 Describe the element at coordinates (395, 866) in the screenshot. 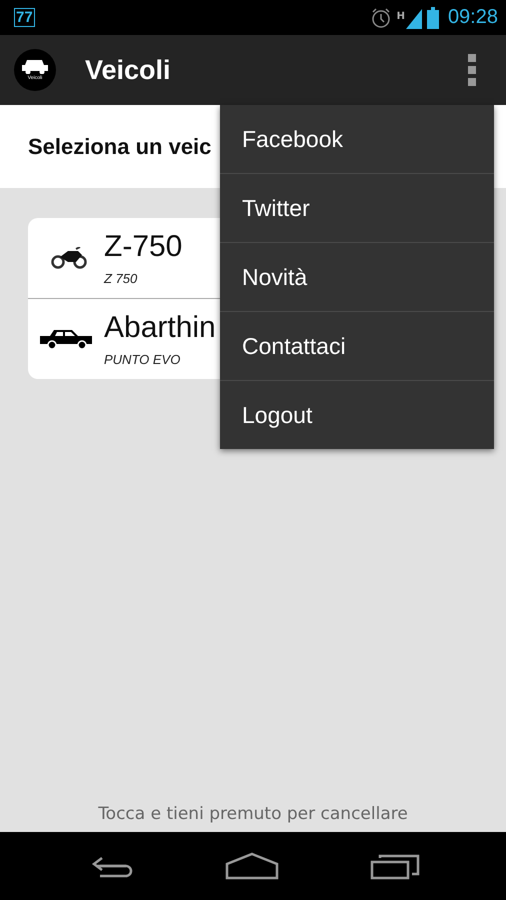

I see `recent-apps-icon` at that location.